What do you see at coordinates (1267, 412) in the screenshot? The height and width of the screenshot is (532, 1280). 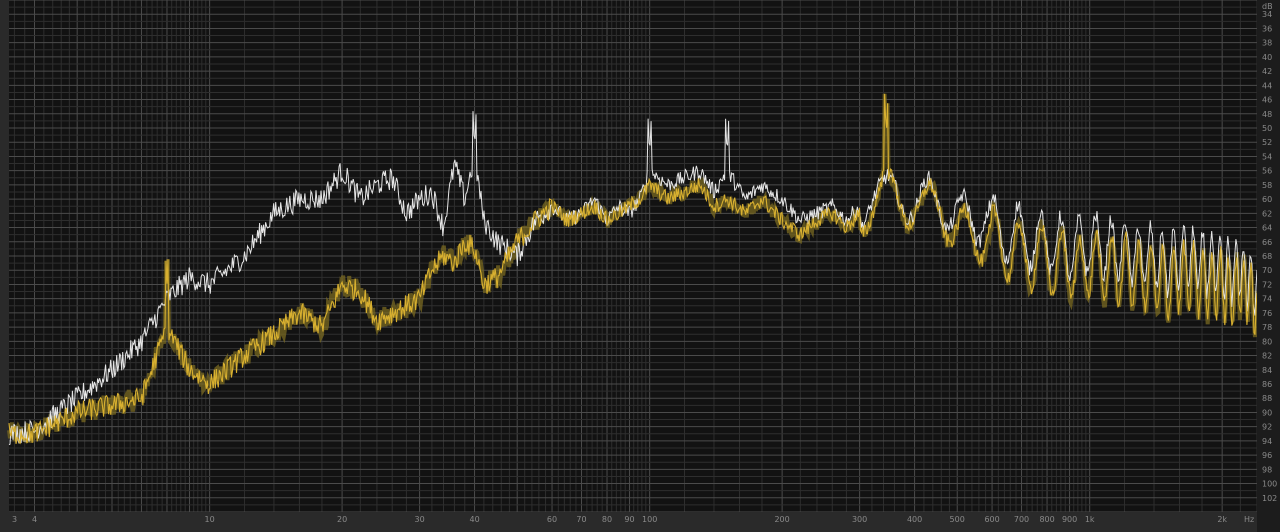 I see `y-tick-label: 90` at bounding box center [1267, 412].